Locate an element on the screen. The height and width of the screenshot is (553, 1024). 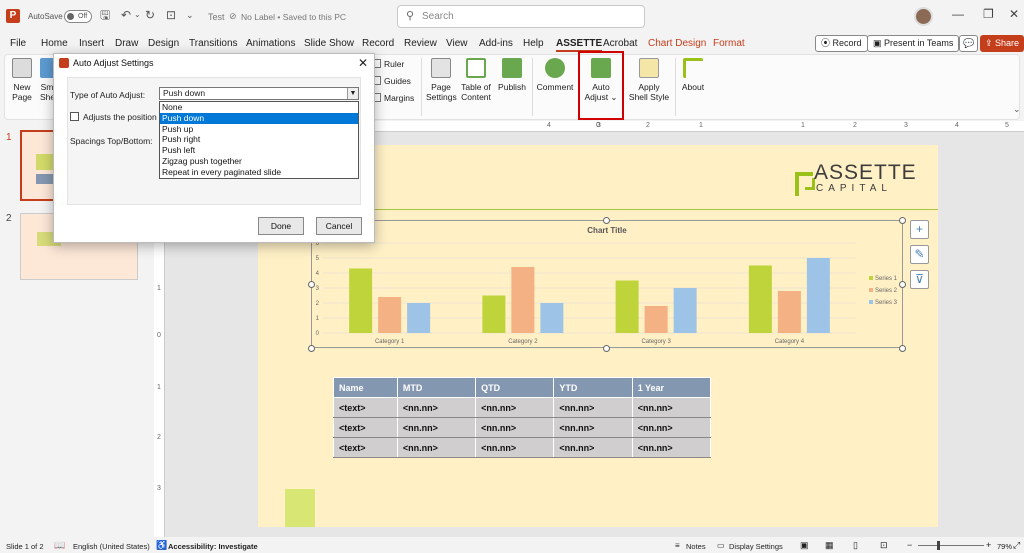
autosave-toggle: Off is located at coordinates (78, 16).